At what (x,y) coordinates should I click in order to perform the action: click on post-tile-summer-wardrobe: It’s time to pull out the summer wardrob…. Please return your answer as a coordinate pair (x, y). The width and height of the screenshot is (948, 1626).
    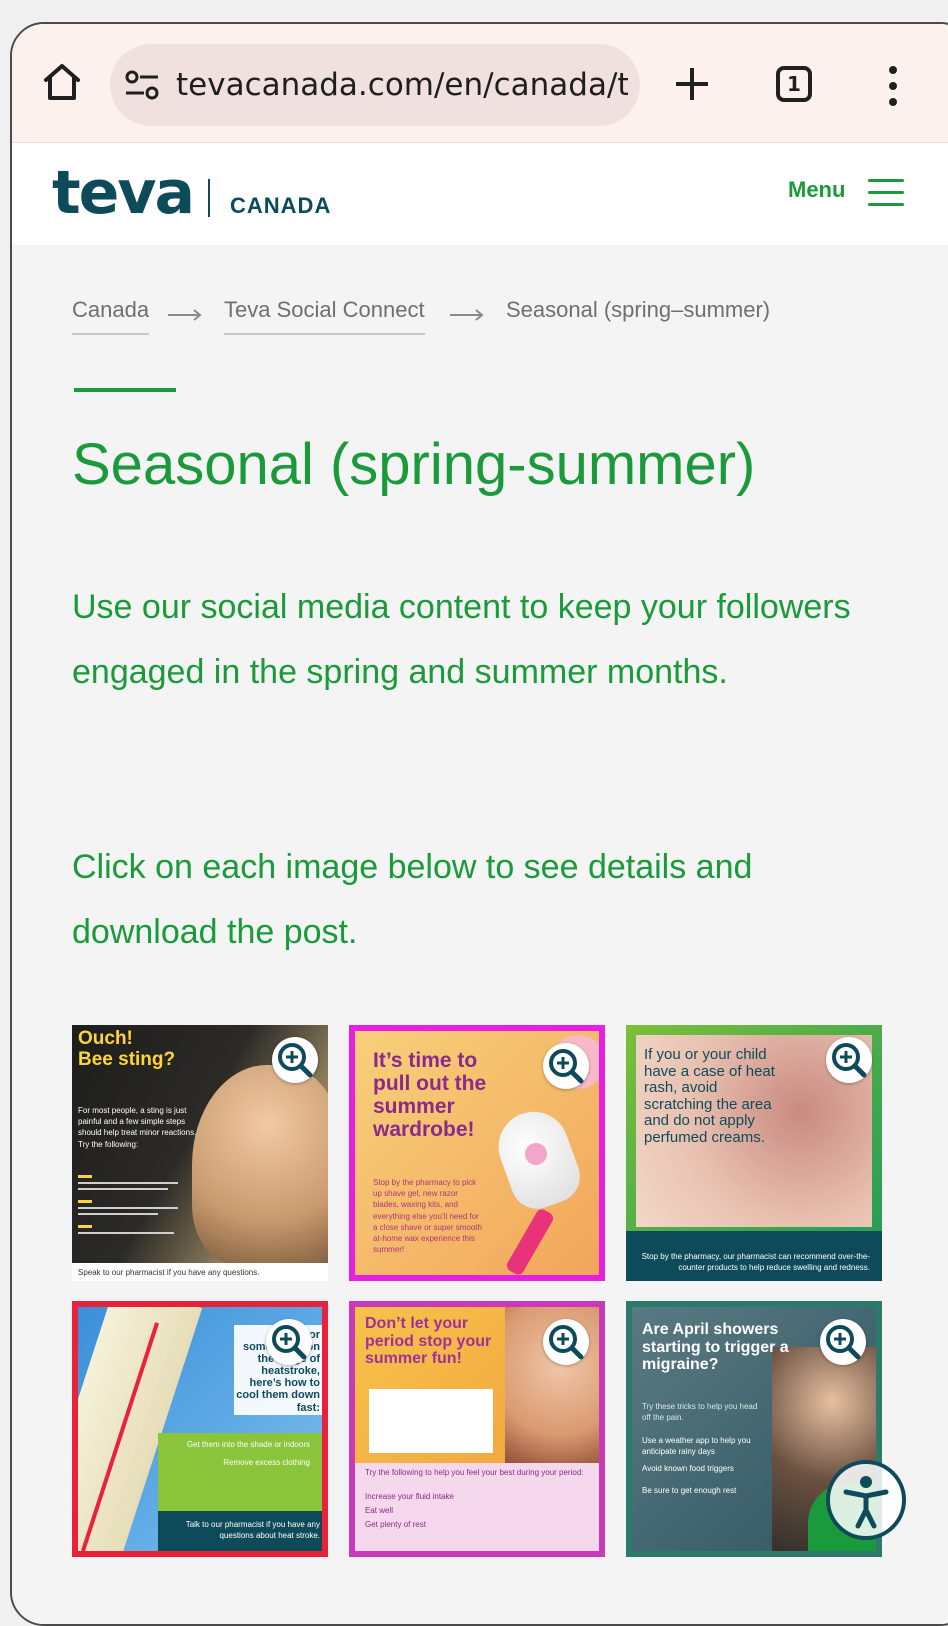
    Looking at the image, I should click on (477, 1153).